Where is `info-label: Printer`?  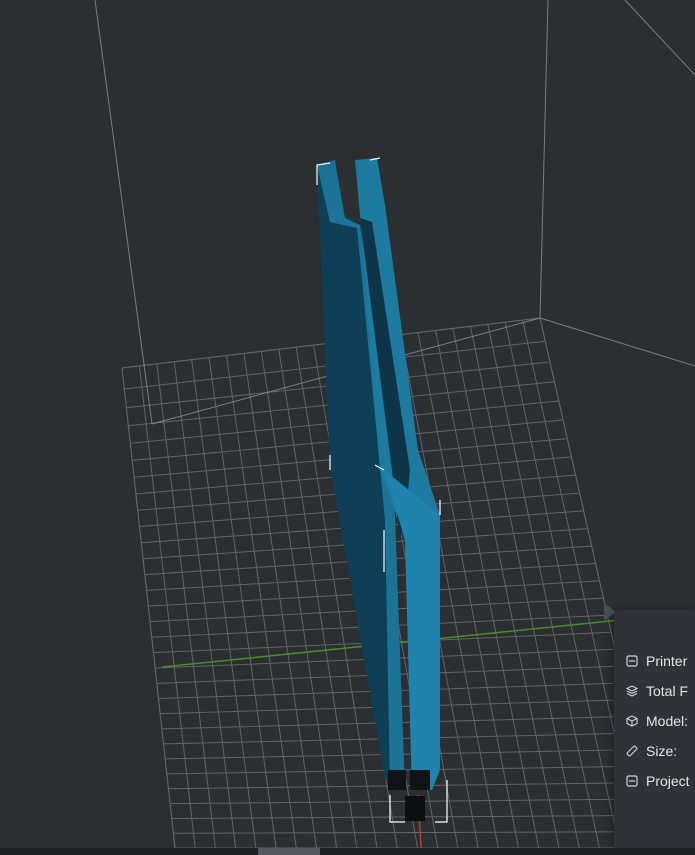 info-label: Printer is located at coordinates (667, 661).